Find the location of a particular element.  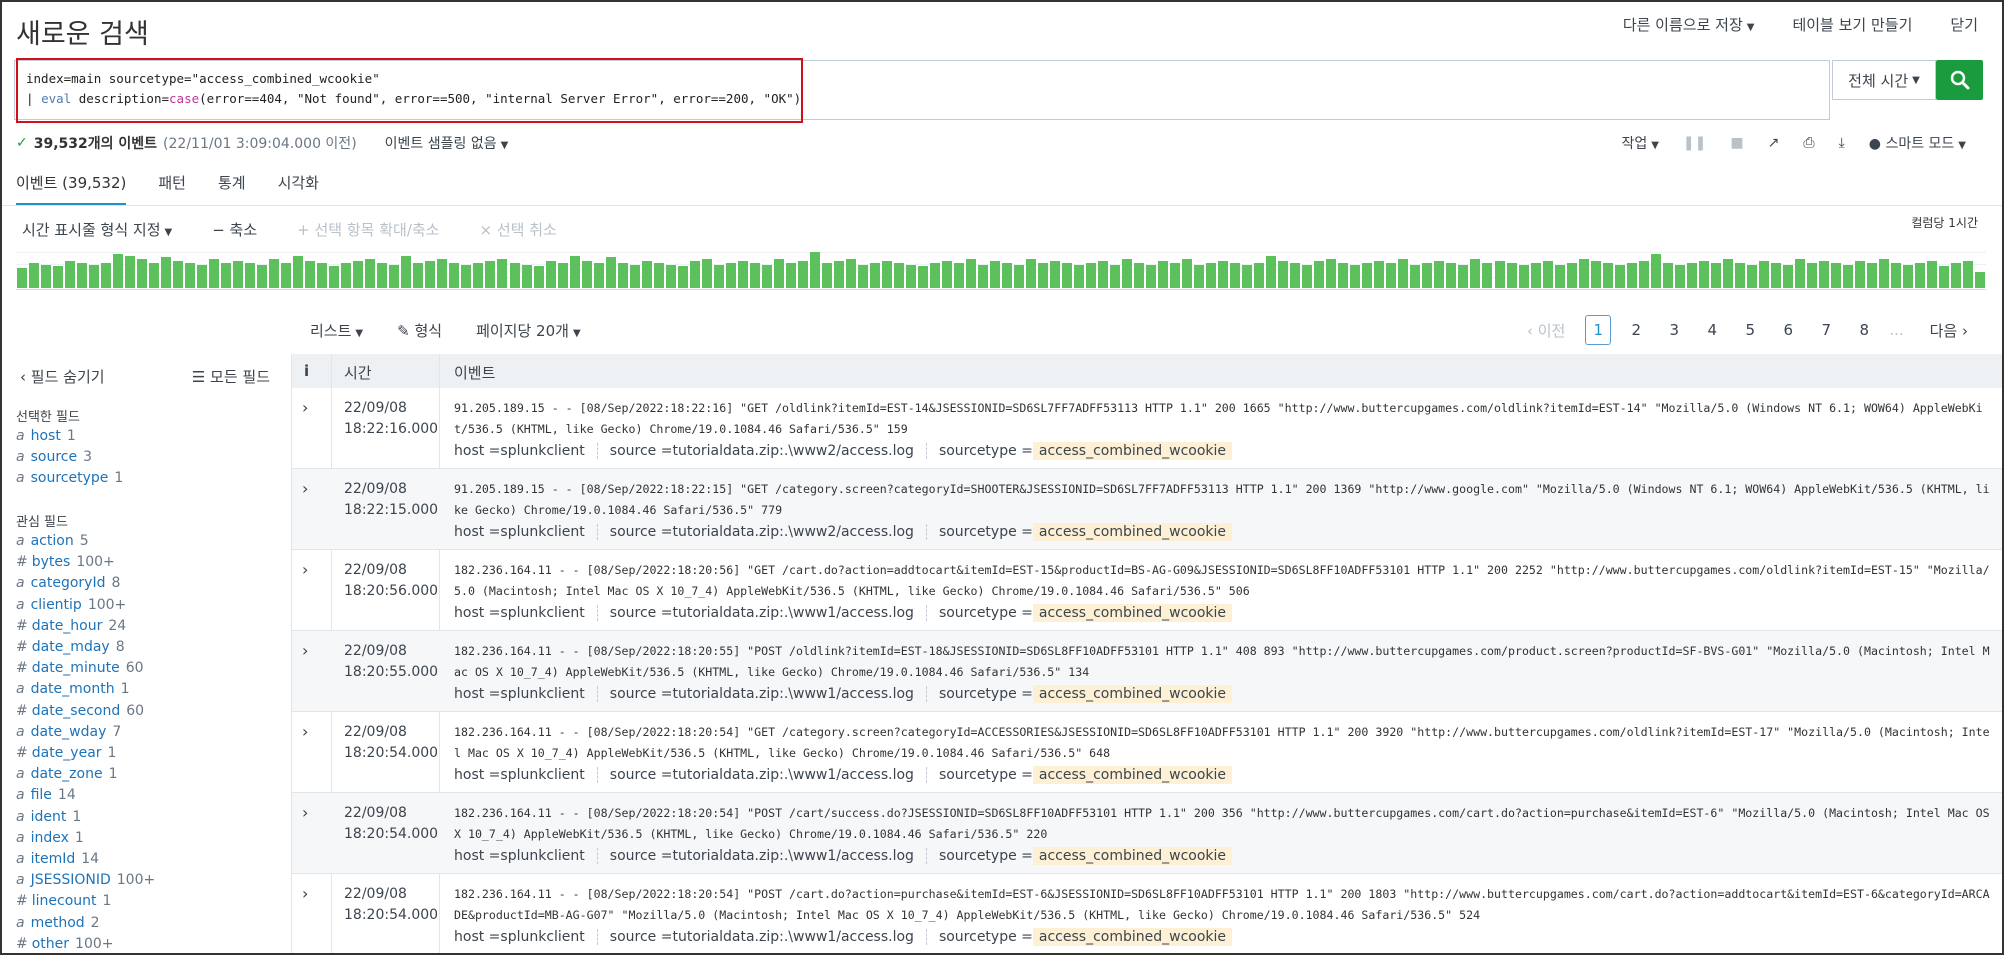

share-icon: ↗ is located at coordinates (1774, 143).